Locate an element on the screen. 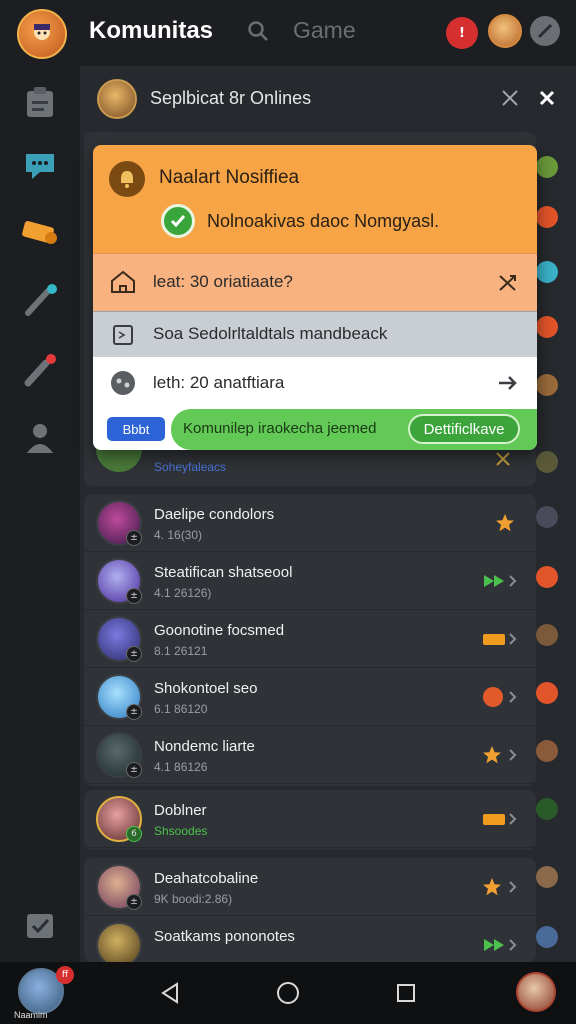 Image resolution: width=576 pixels, height=1024 pixels. popup-banner: Komunilep iraokecha jeemed Dettificlkave is located at coordinates (354, 429).